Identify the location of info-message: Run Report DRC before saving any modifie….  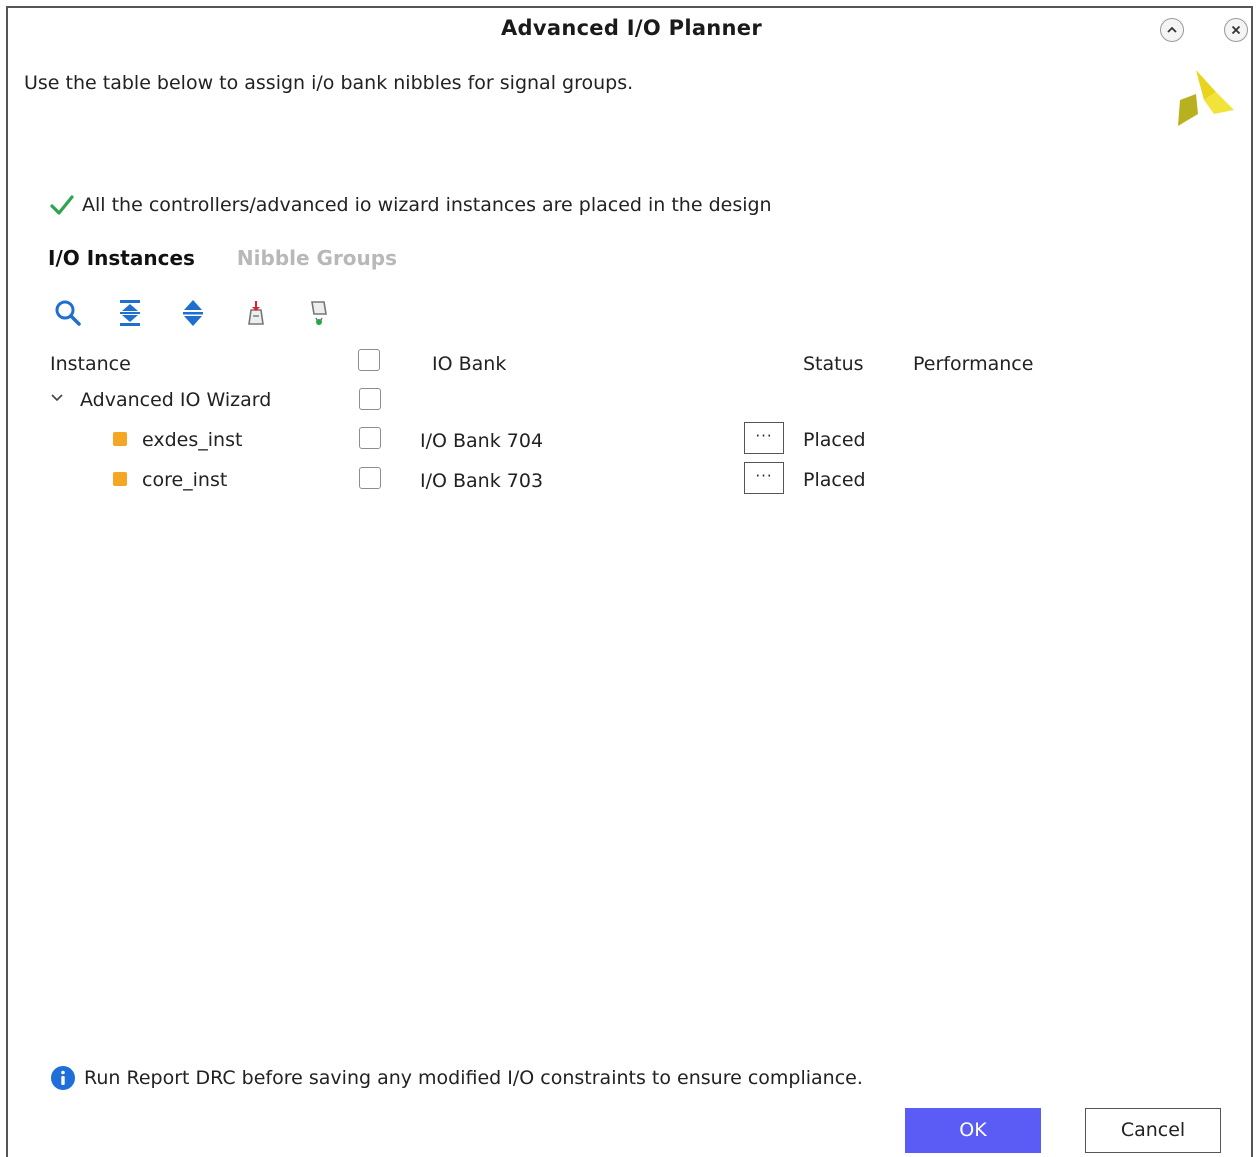
(473, 1078).